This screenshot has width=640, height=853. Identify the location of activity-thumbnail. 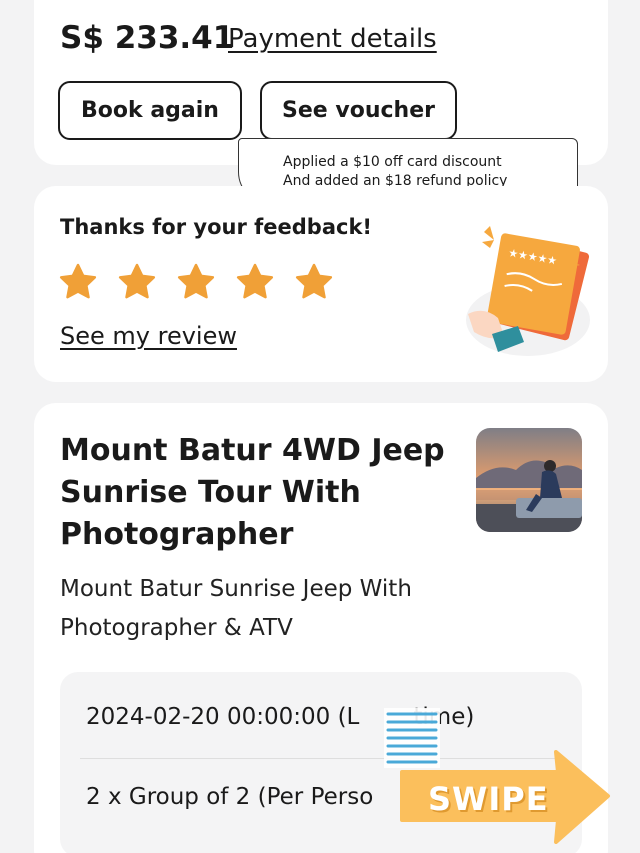
(529, 480).